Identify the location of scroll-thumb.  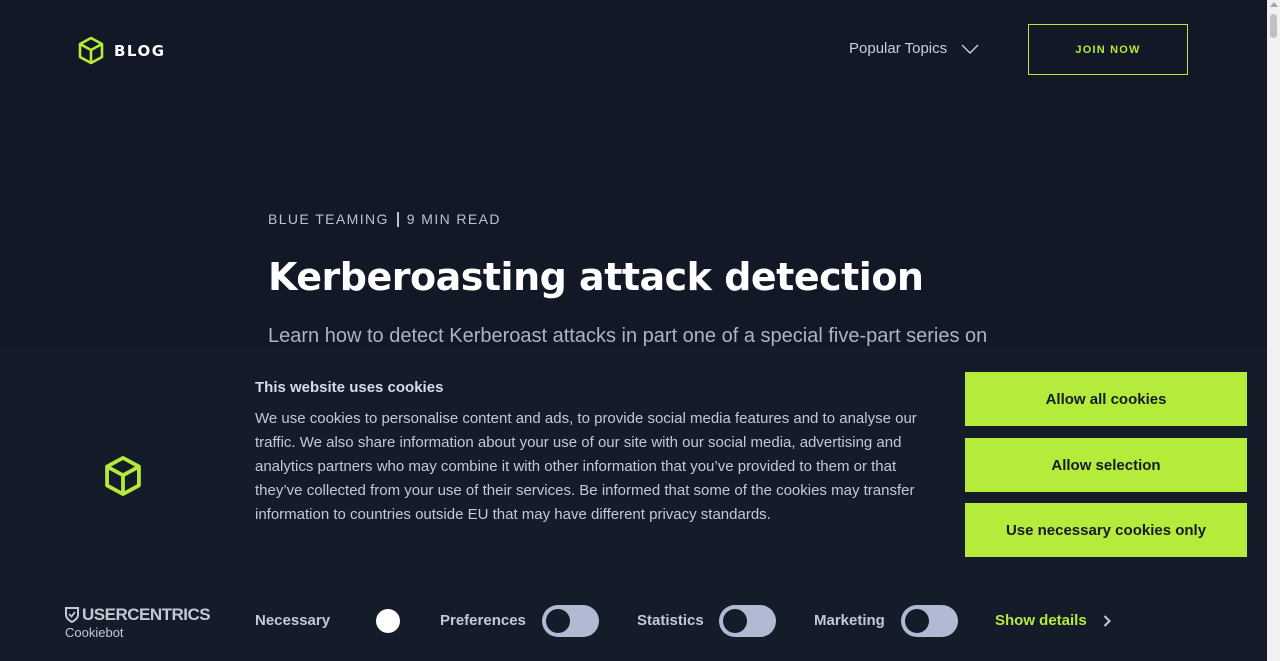
(1273, 26).